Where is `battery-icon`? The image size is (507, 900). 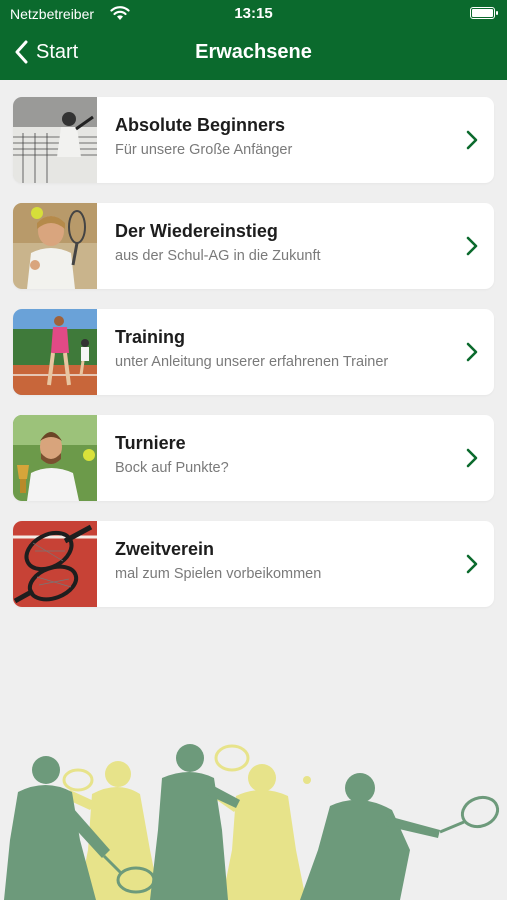 battery-icon is located at coordinates (484, 13).